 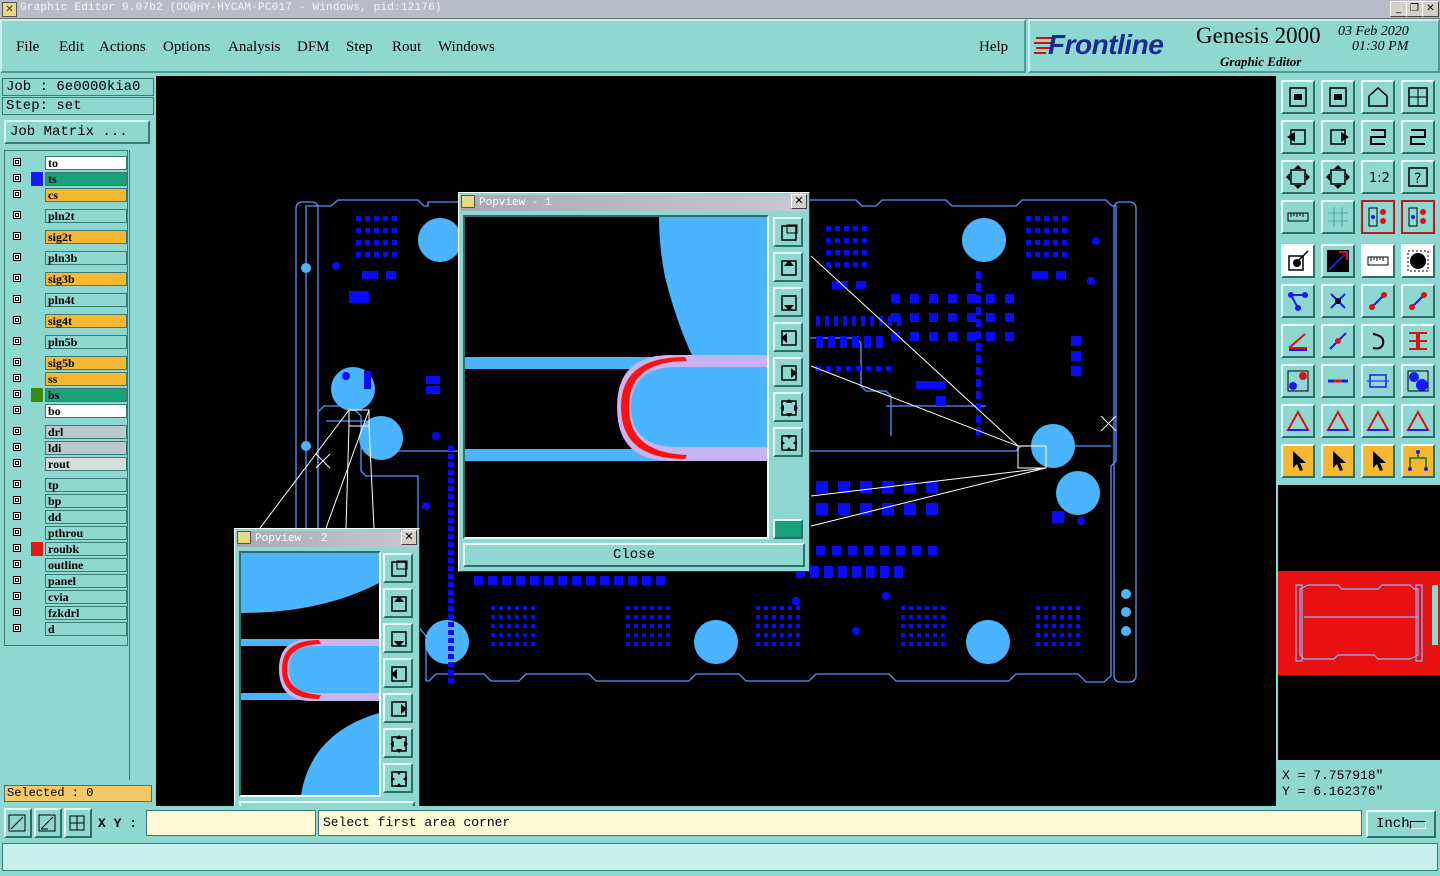 What do you see at coordinates (1378, 301) in the screenshot?
I see `segment-tool` at bounding box center [1378, 301].